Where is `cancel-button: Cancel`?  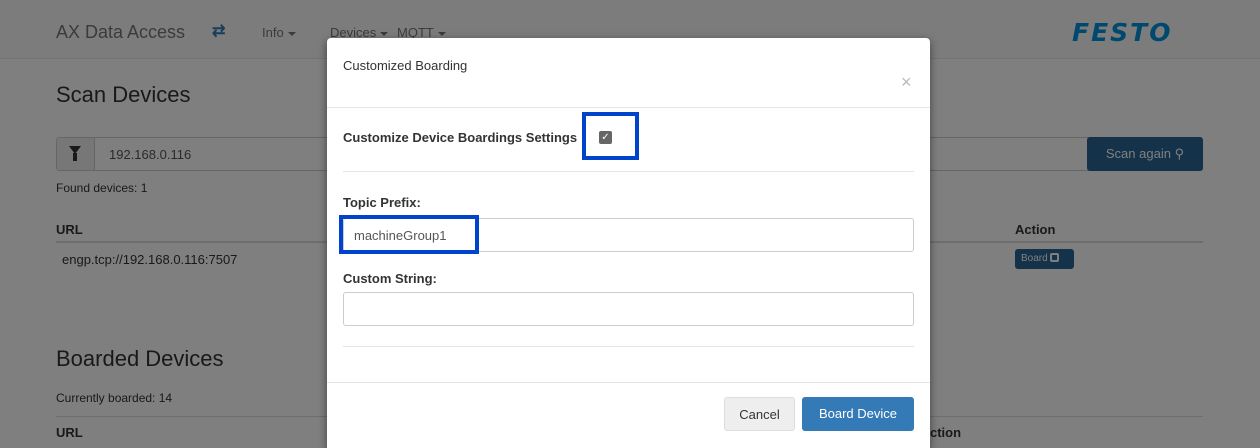 cancel-button: Cancel is located at coordinates (759, 414).